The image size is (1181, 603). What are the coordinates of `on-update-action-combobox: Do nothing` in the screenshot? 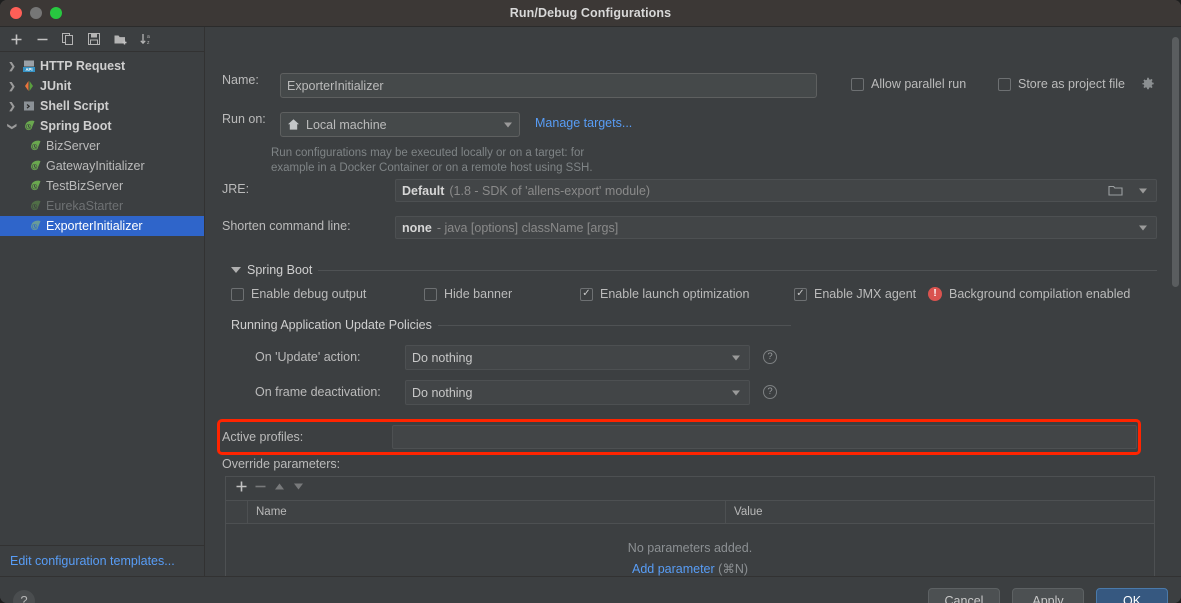 It's located at (577, 357).